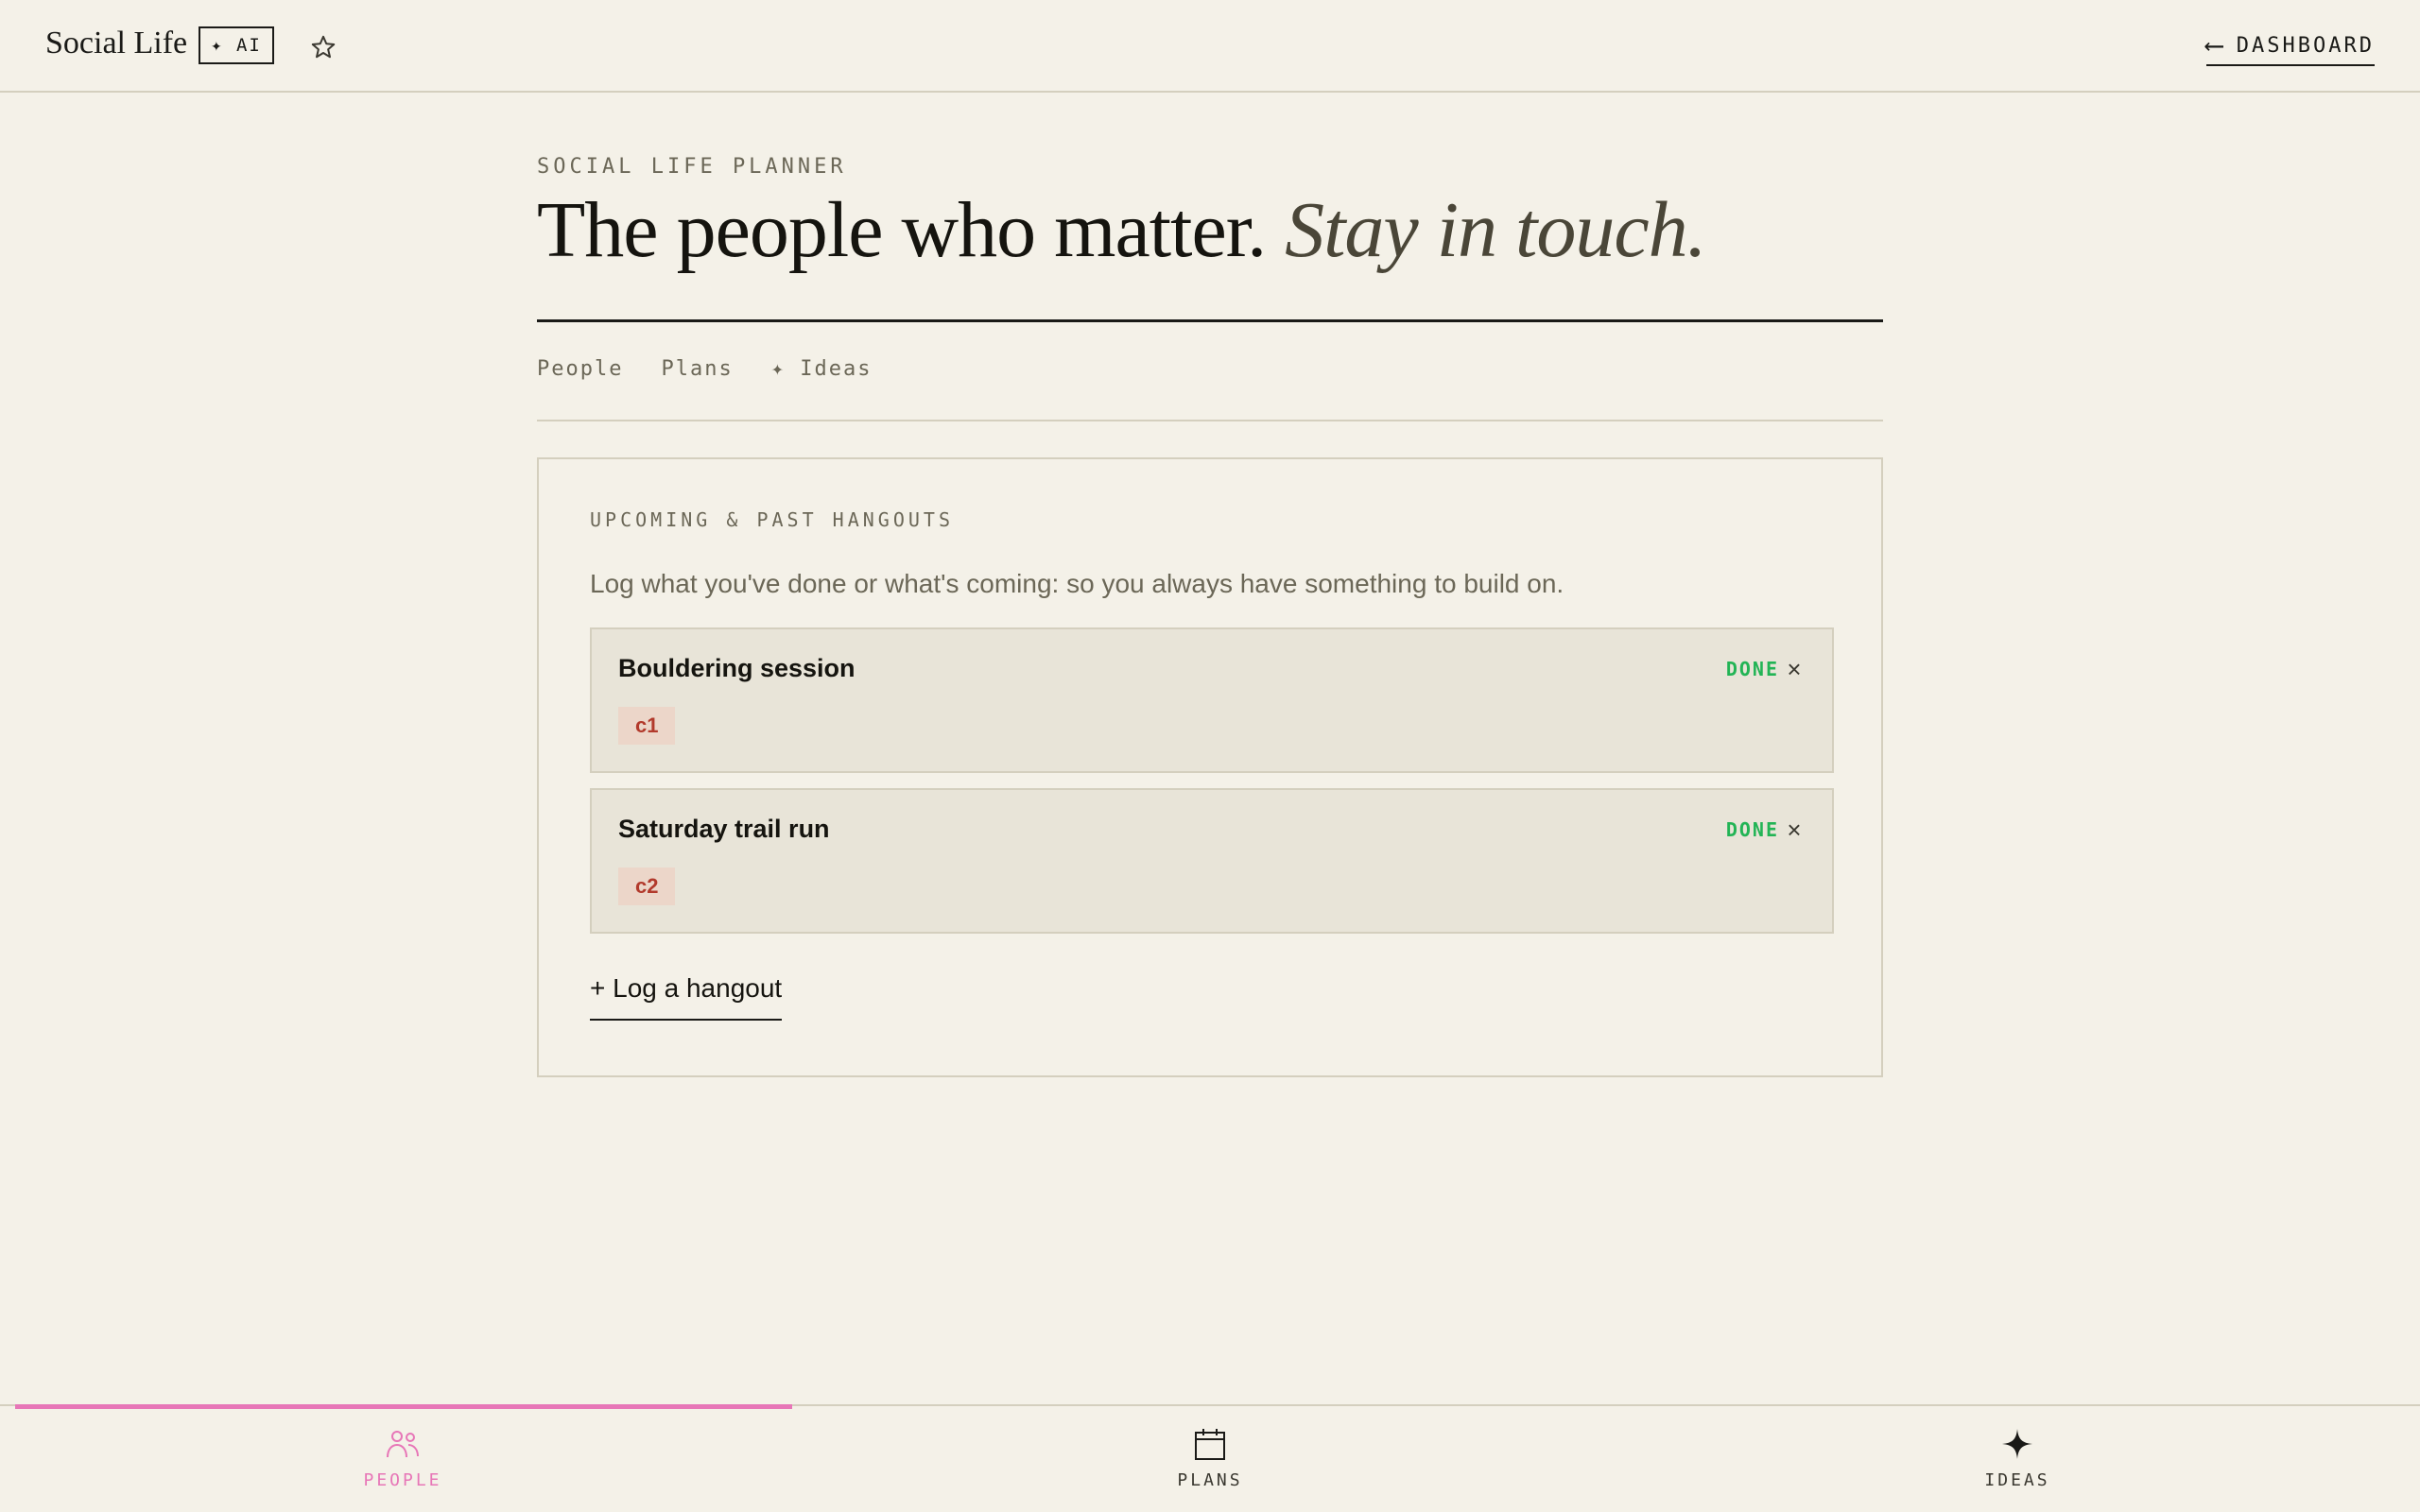 The width and height of the screenshot is (2420, 1512). Describe the element at coordinates (724, 829) in the screenshot. I see `hangout-title: Saturday trail run` at that location.